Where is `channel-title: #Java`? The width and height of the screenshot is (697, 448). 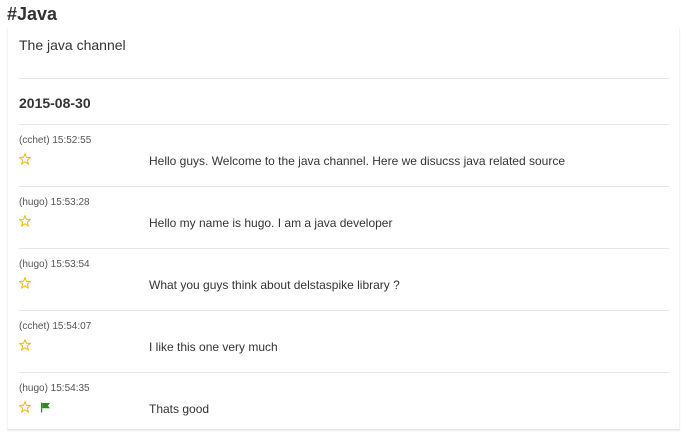
channel-title: #Java is located at coordinates (32, 14).